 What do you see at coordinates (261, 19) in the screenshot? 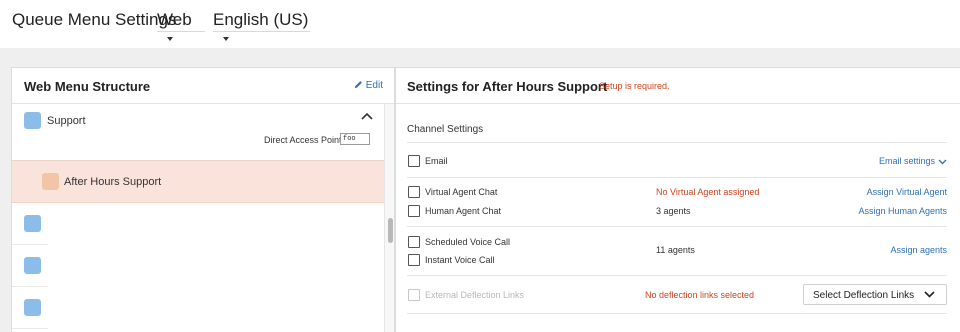
I see `language-select-value: English (US)` at bounding box center [261, 19].